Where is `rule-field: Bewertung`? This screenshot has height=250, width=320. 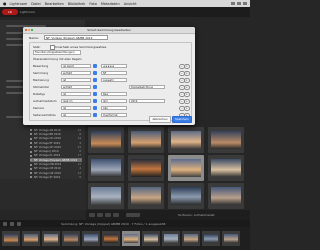
rule-field: Bewertung is located at coordinates (41, 66).